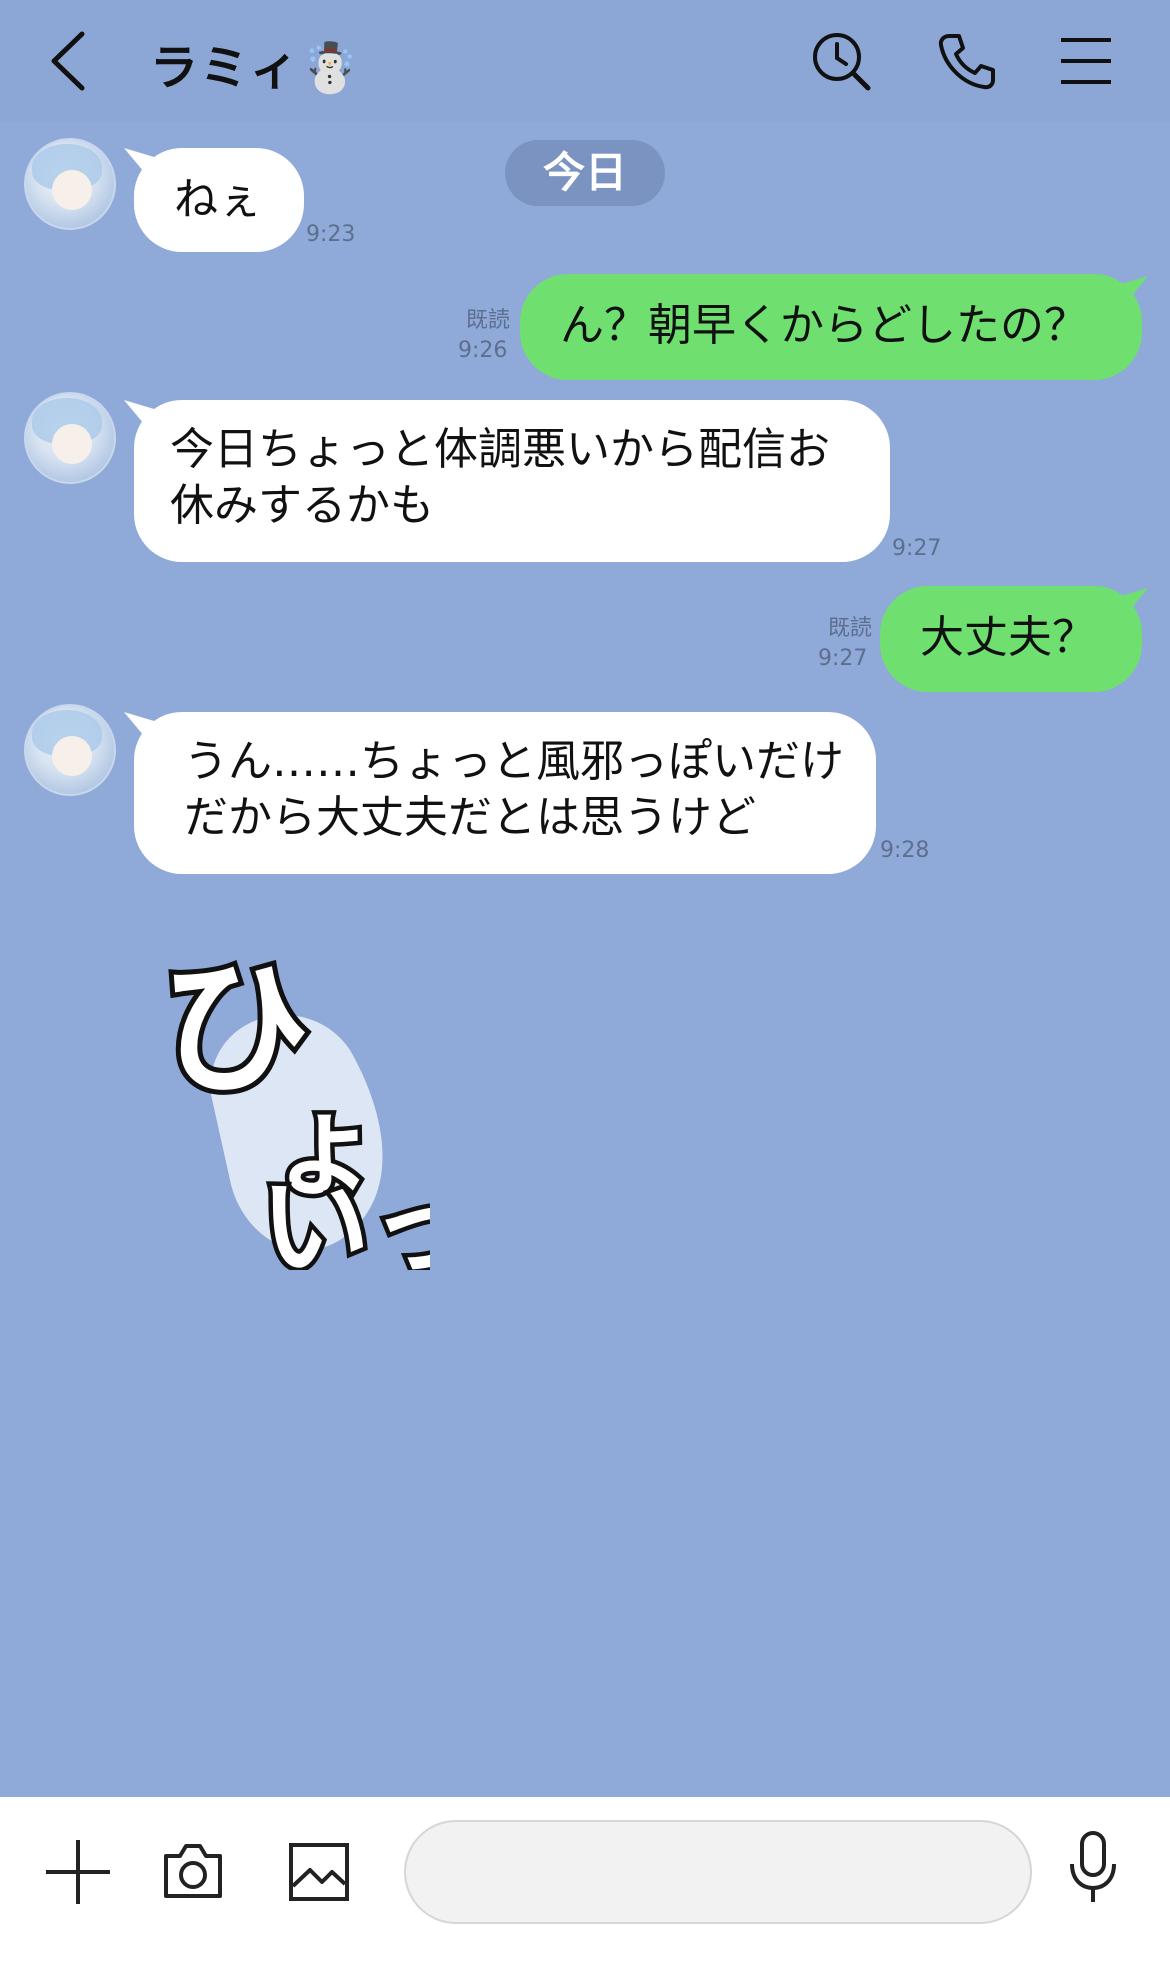  What do you see at coordinates (585, 61) in the screenshot?
I see `chat-header: ラミィ☃️` at bounding box center [585, 61].